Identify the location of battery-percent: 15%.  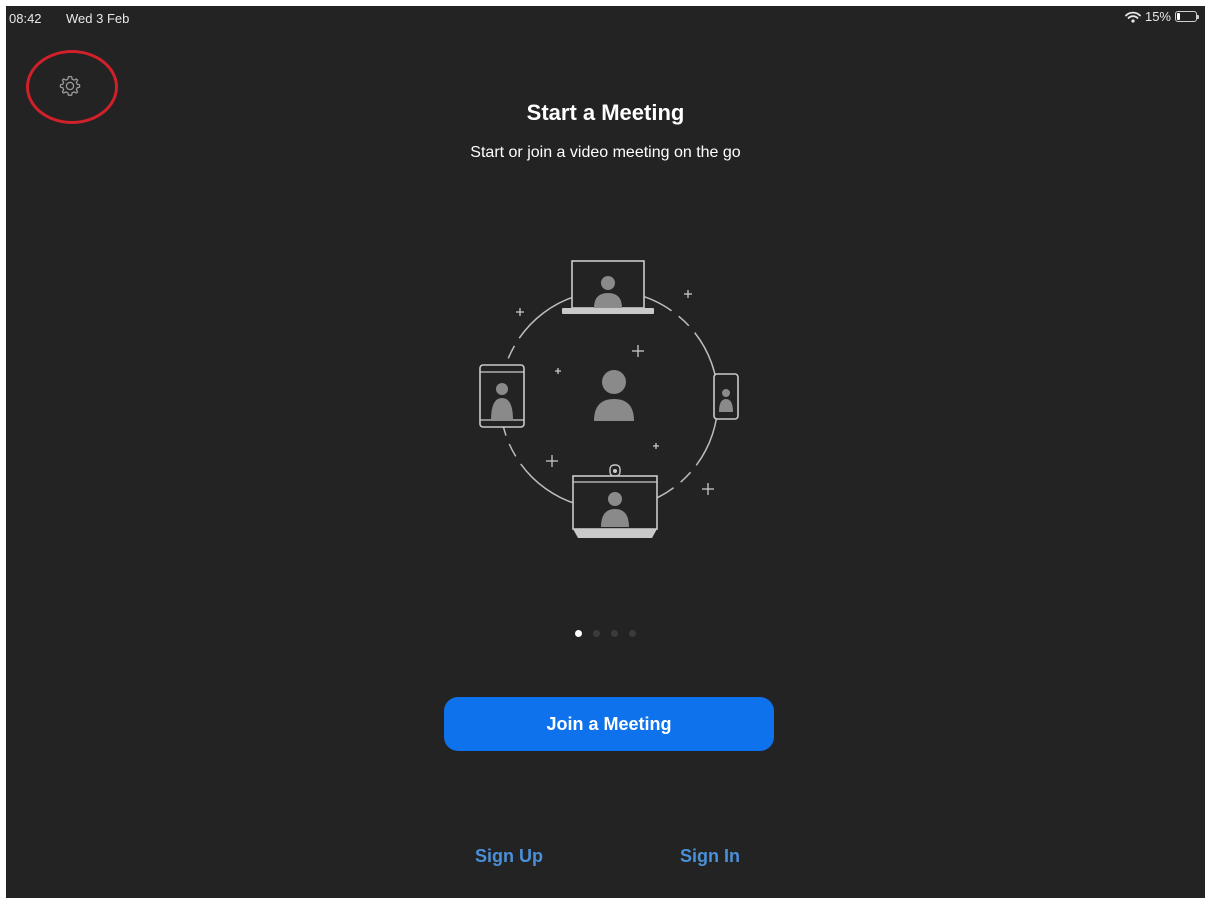
(1157, 16).